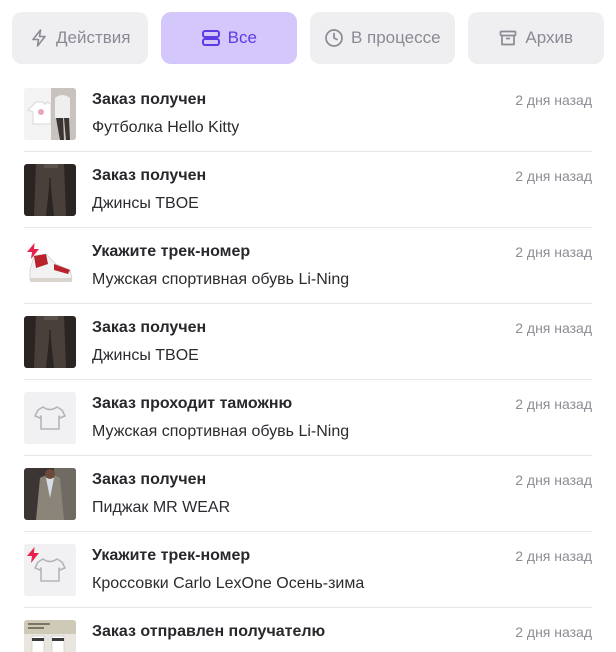 This screenshot has height=652, width=616. Describe the element at coordinates (395, 37) in the screenshot. I see `tab-label: В процессе` at that location.